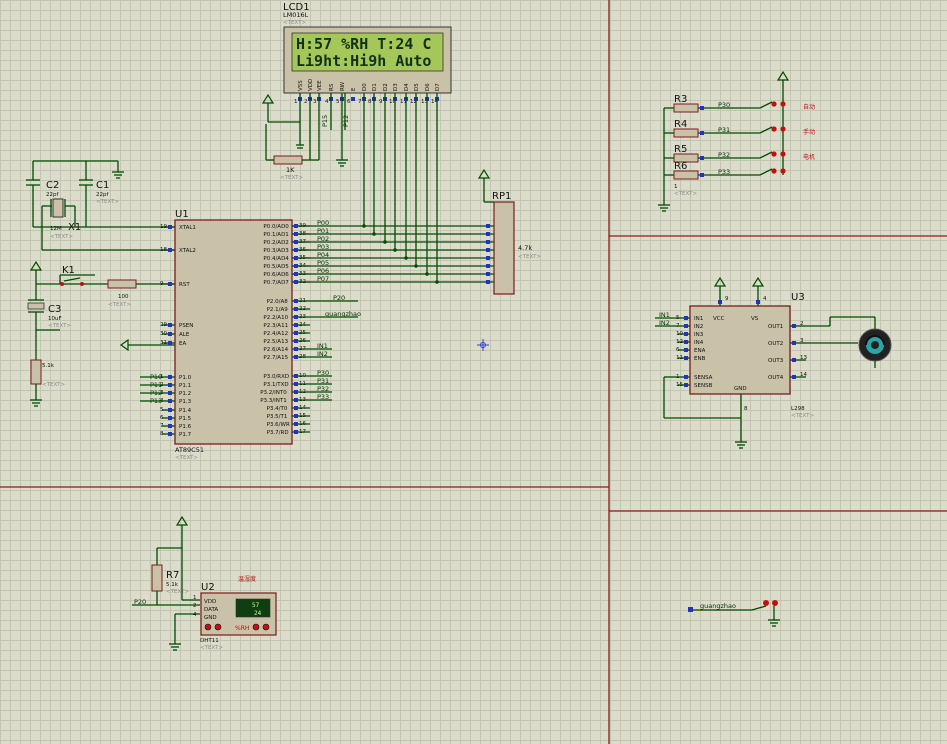 This screenshot has width=947, height=744. I want to click on dht-part: DHT11, so click(209, 641).